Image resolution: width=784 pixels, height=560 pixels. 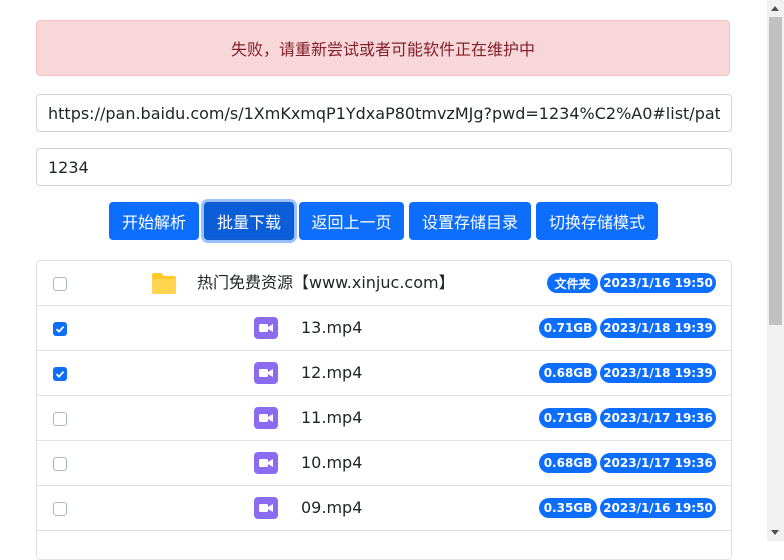 What do you see at coordinates (331, 508) in the screenshot?
I see `file-name: 09.mp4` at bounding box center [331, 508].